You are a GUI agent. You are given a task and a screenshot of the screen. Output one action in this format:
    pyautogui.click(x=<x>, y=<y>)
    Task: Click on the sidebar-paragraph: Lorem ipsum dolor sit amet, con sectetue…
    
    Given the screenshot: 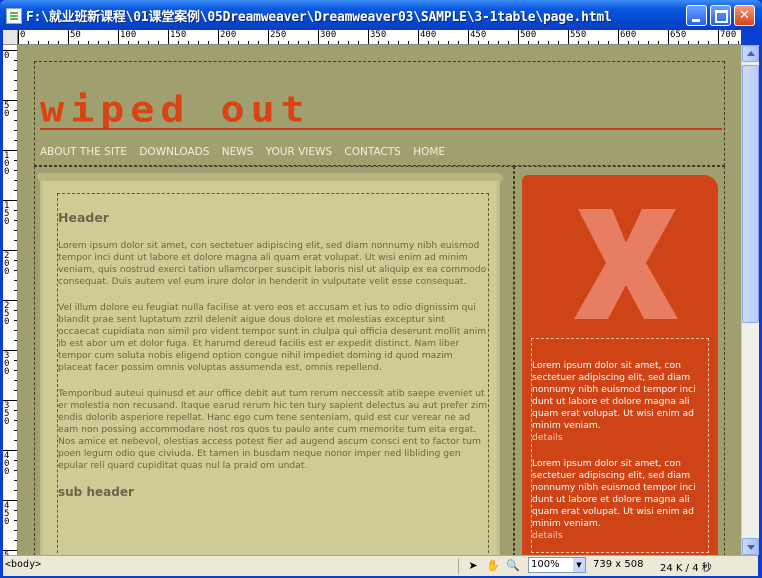 What is the action you would take?
    pyautogui.click(x=614, y=395)
    